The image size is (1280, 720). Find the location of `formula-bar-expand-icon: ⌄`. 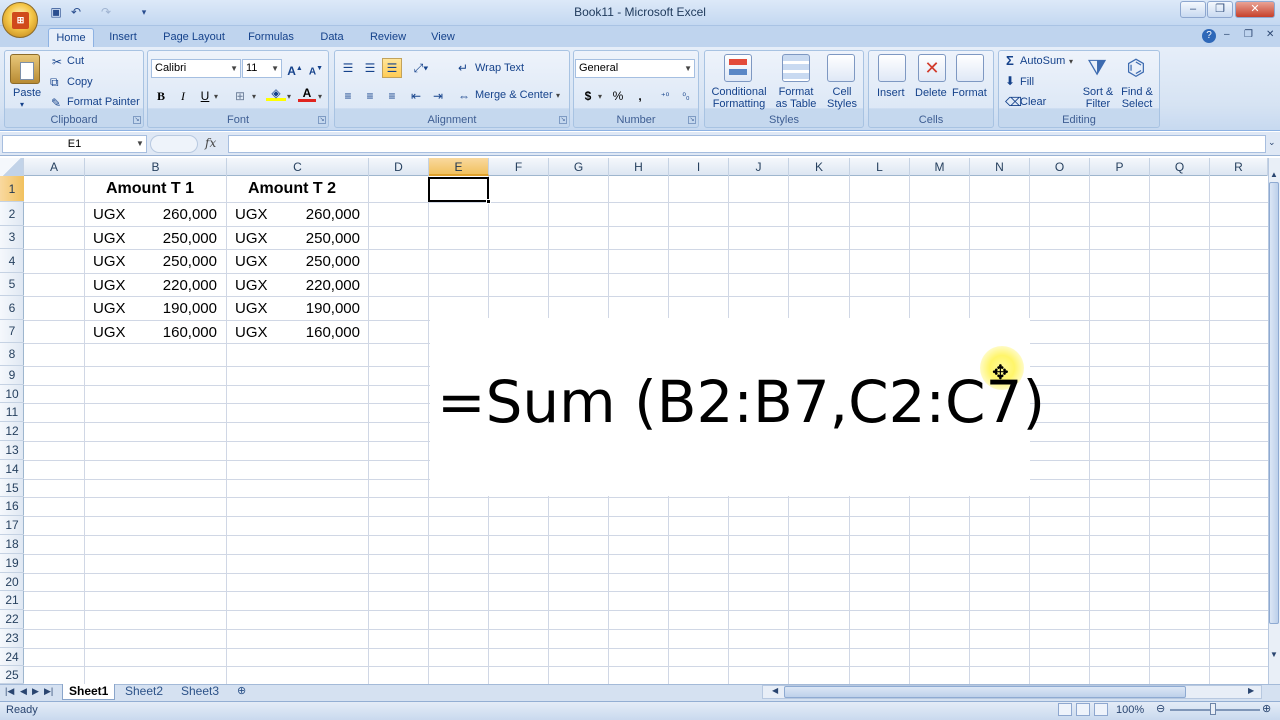

formula-bar-expand-icon: ⌄ is located at coordinates (1272, 142).